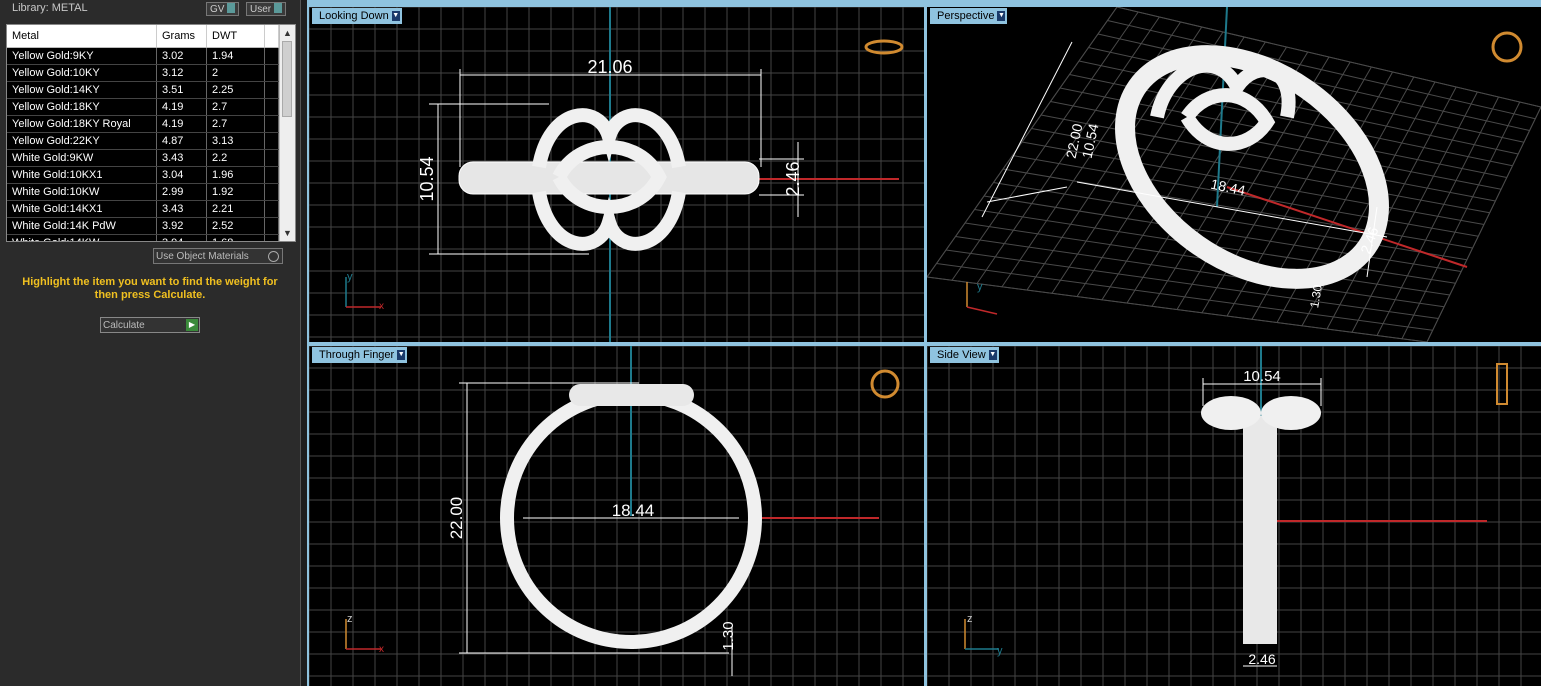 This screenshot has width=1541, height=686. Describe the element at coordinates (1260, 530) in the screenshot. I see `band-shape` at that location.